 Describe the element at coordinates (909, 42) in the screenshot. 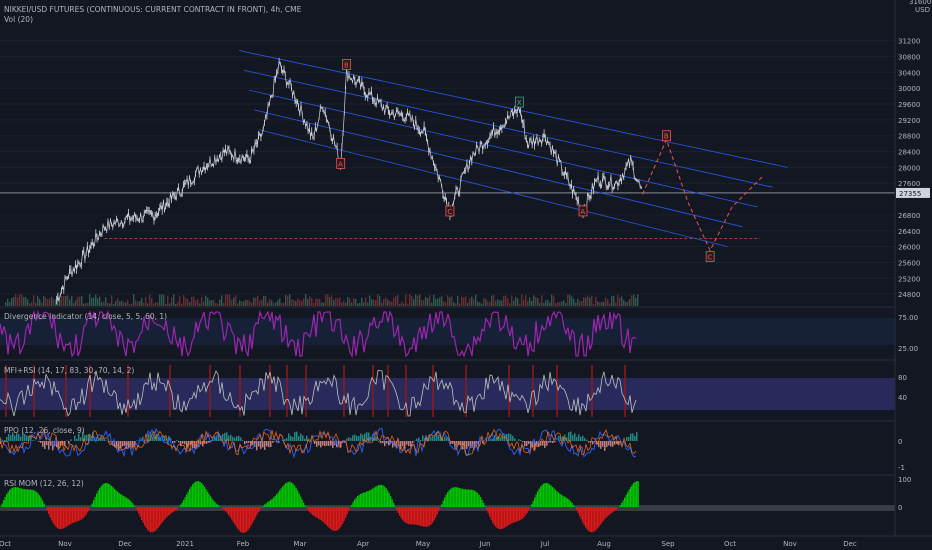

I see `price-tick-label: 31200` at that location.